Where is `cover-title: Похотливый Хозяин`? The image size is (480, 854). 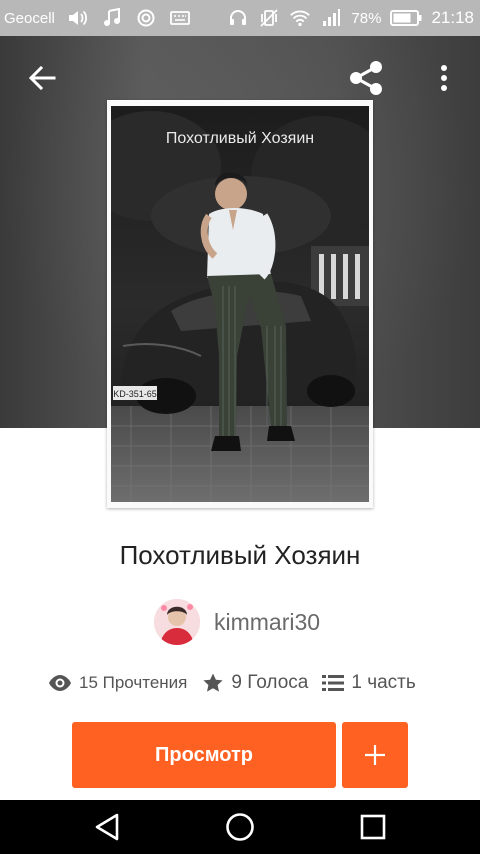
cover-title: Похотливый Хозяин is located at coordinates (240, 138).